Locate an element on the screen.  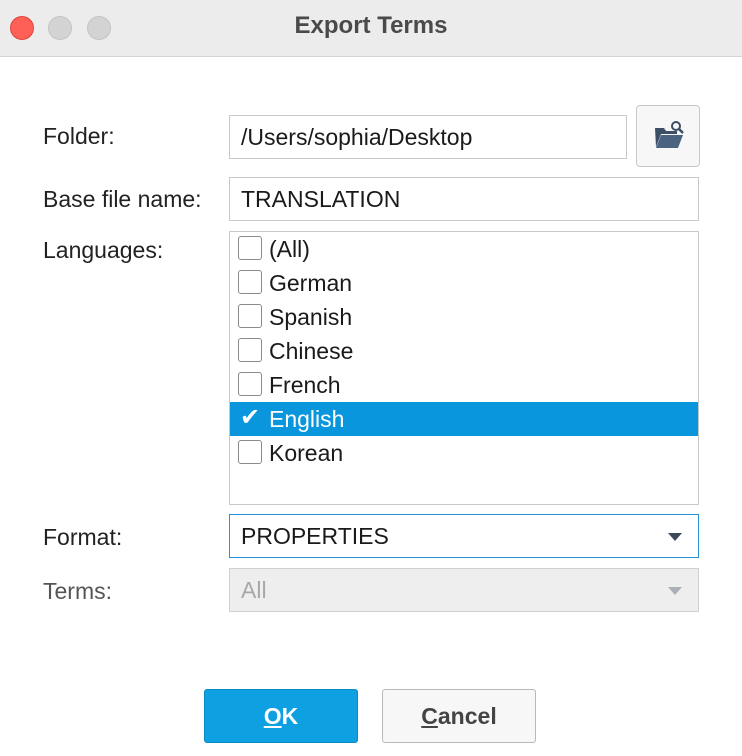
format-value: PROPERTIES is located at coordinates (315, 536).